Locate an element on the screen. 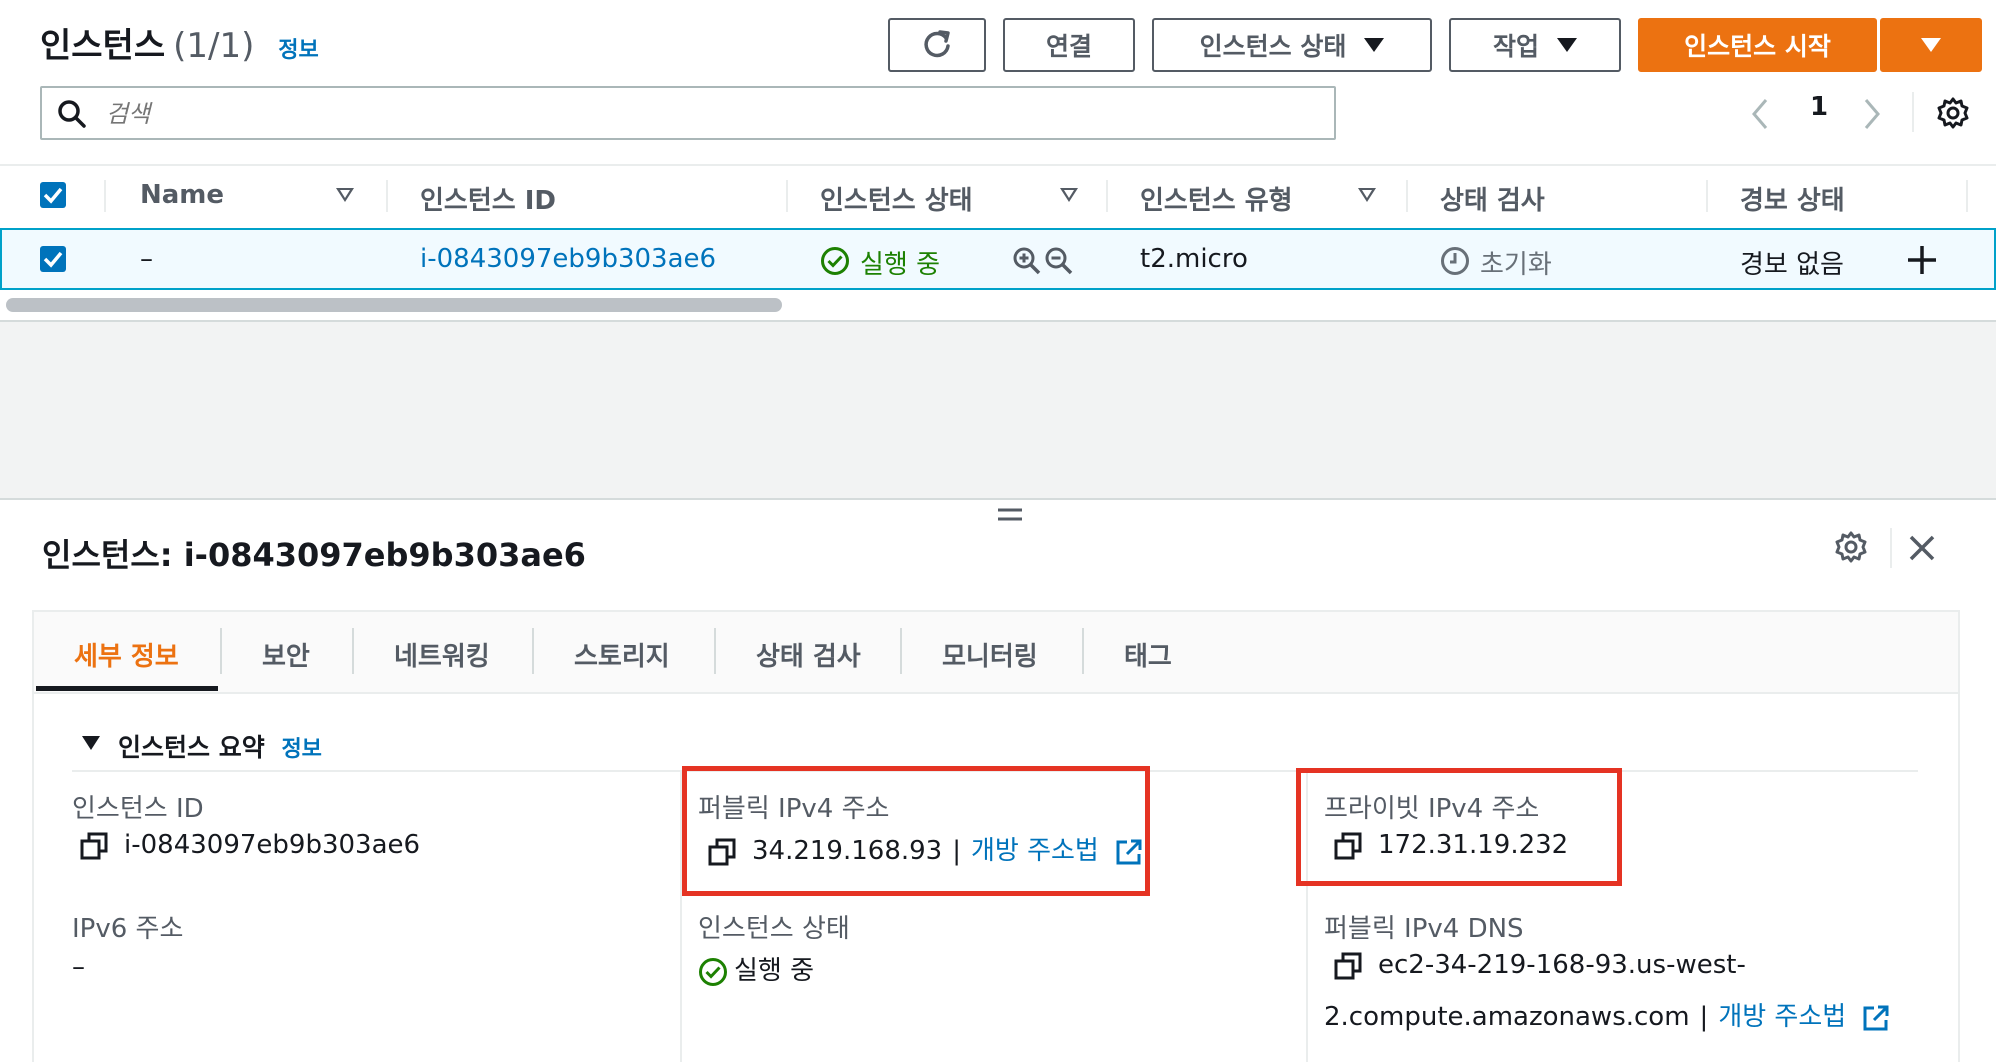 This screenshot has width=1996, height=1062. row-instance-id-link: i-0843097eb9b303ae6 is located at coordinates (568, 259).